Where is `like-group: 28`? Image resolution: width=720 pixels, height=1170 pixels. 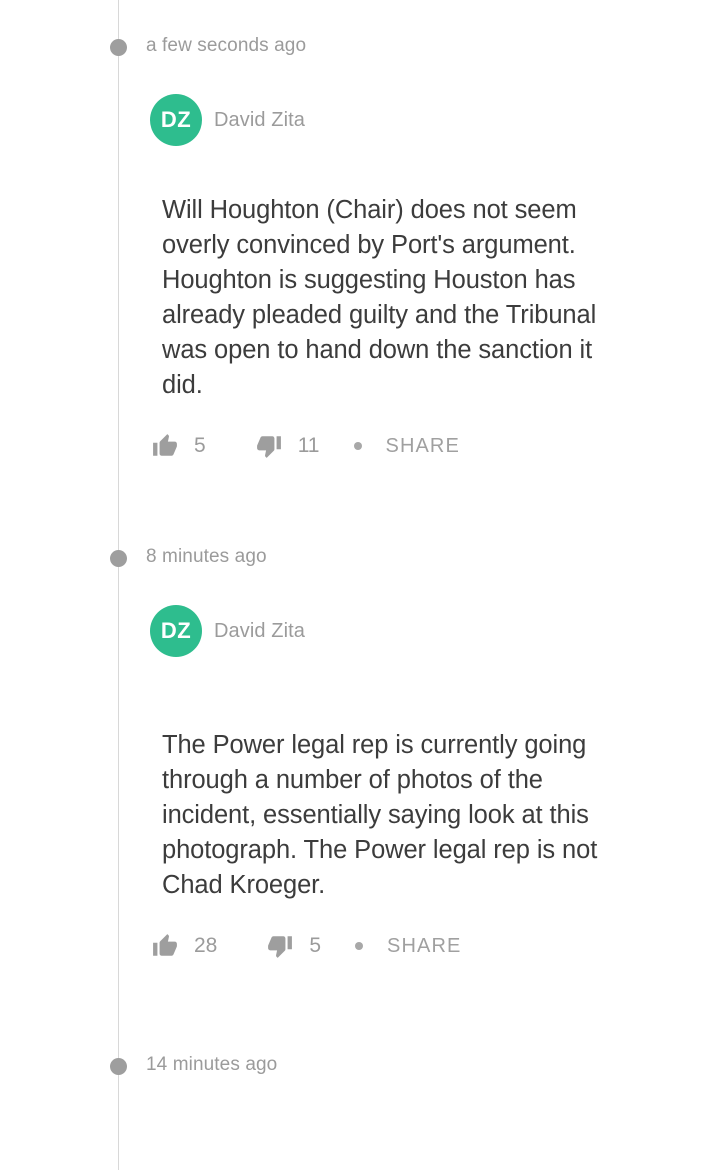 like-group: 28 is located at coordinates (183, 946).